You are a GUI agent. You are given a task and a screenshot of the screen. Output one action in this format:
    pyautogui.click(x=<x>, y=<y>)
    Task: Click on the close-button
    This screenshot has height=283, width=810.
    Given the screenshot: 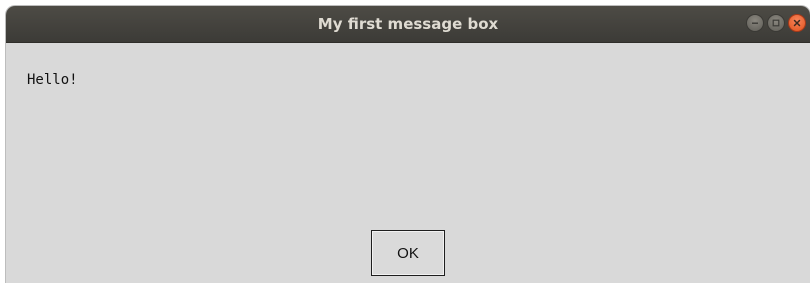 What is the action you would take?
    pyautogui.click(x=797, y=23)
    